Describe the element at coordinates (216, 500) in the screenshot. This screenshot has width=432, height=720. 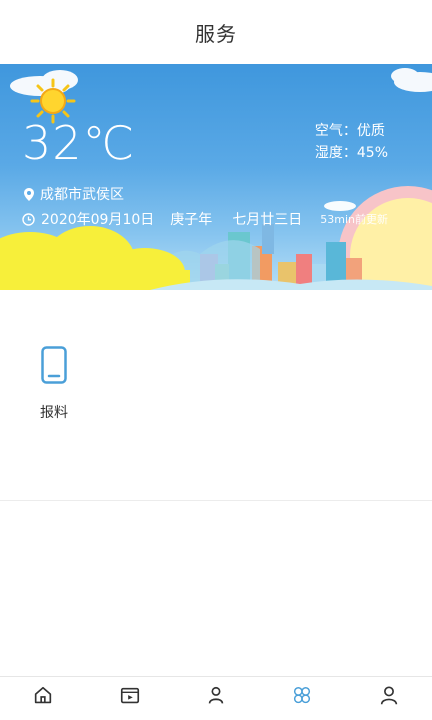
I see `section-divider` at that location.